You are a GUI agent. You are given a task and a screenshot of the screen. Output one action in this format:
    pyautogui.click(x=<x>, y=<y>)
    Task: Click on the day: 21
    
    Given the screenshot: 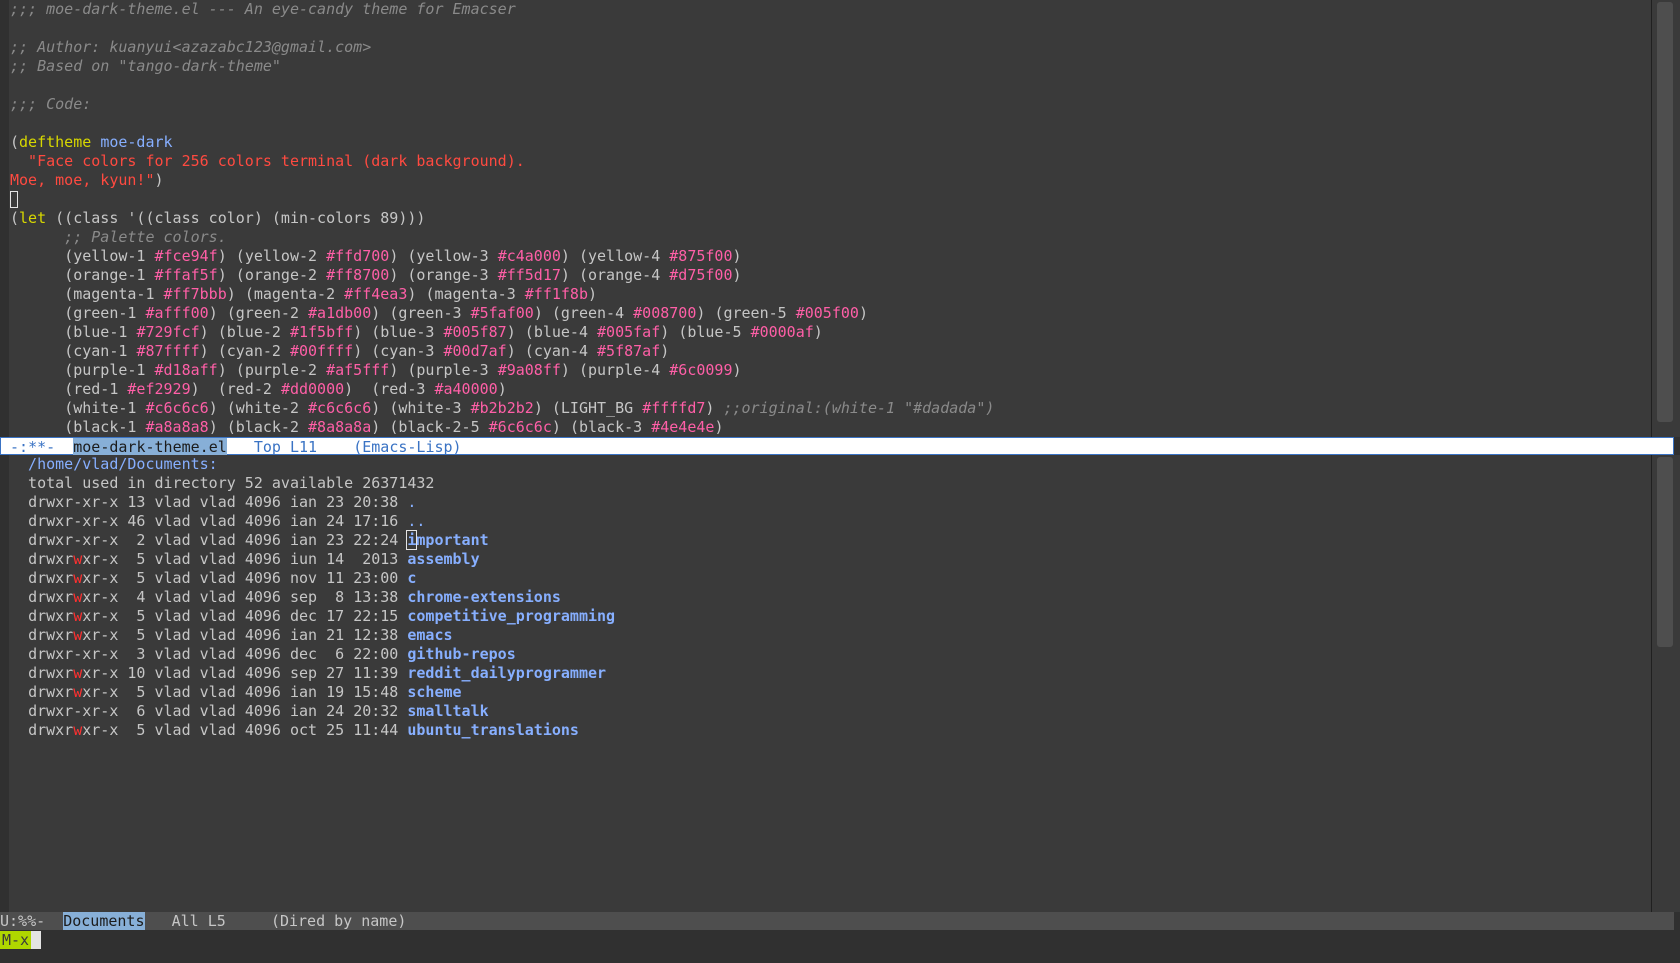 What is the action you would take?
    pyautogui.click(x=335, y=635)
    